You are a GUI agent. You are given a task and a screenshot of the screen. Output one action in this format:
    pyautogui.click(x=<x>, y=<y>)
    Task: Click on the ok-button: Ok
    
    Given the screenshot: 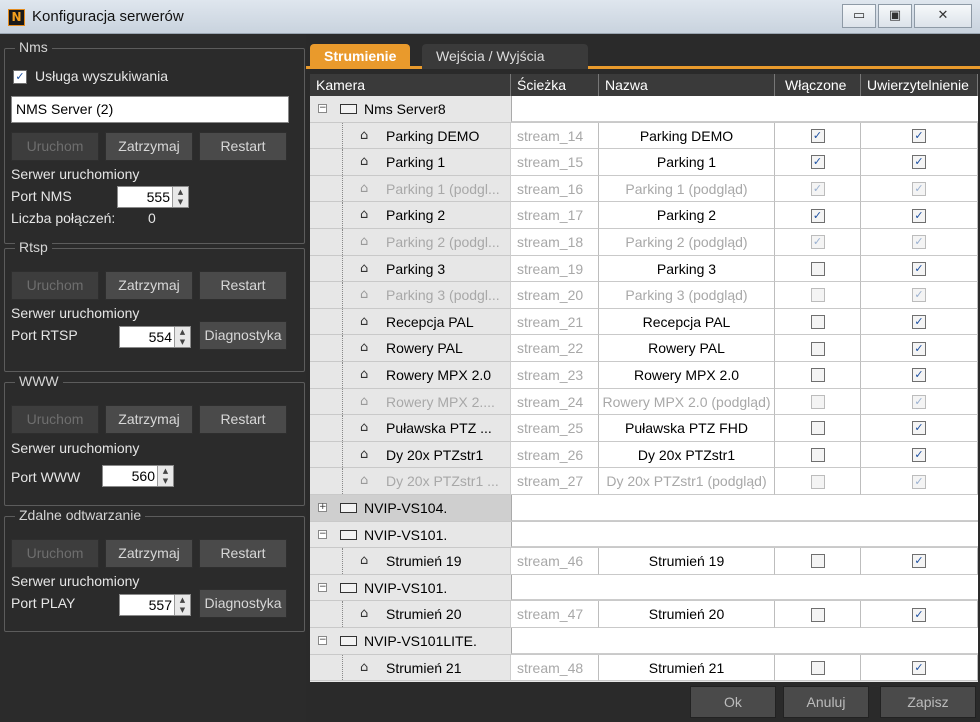 What is the action you would take?
    pyautogui.click(x=733, y=702)
    